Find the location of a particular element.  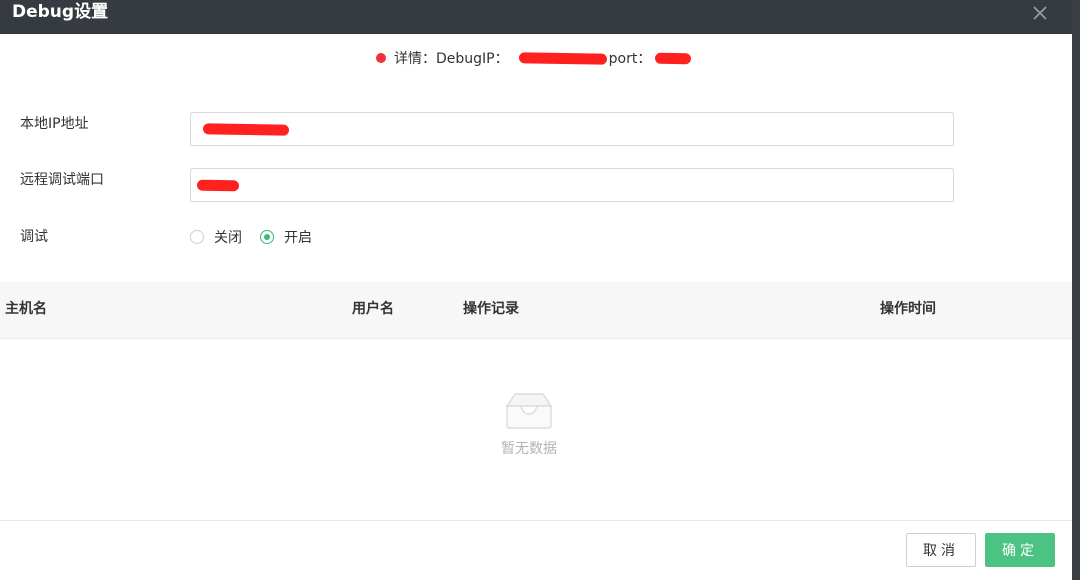

table-header: 主机名 用户名 操作记录 操作时间 is located at coordinates (536, 310).